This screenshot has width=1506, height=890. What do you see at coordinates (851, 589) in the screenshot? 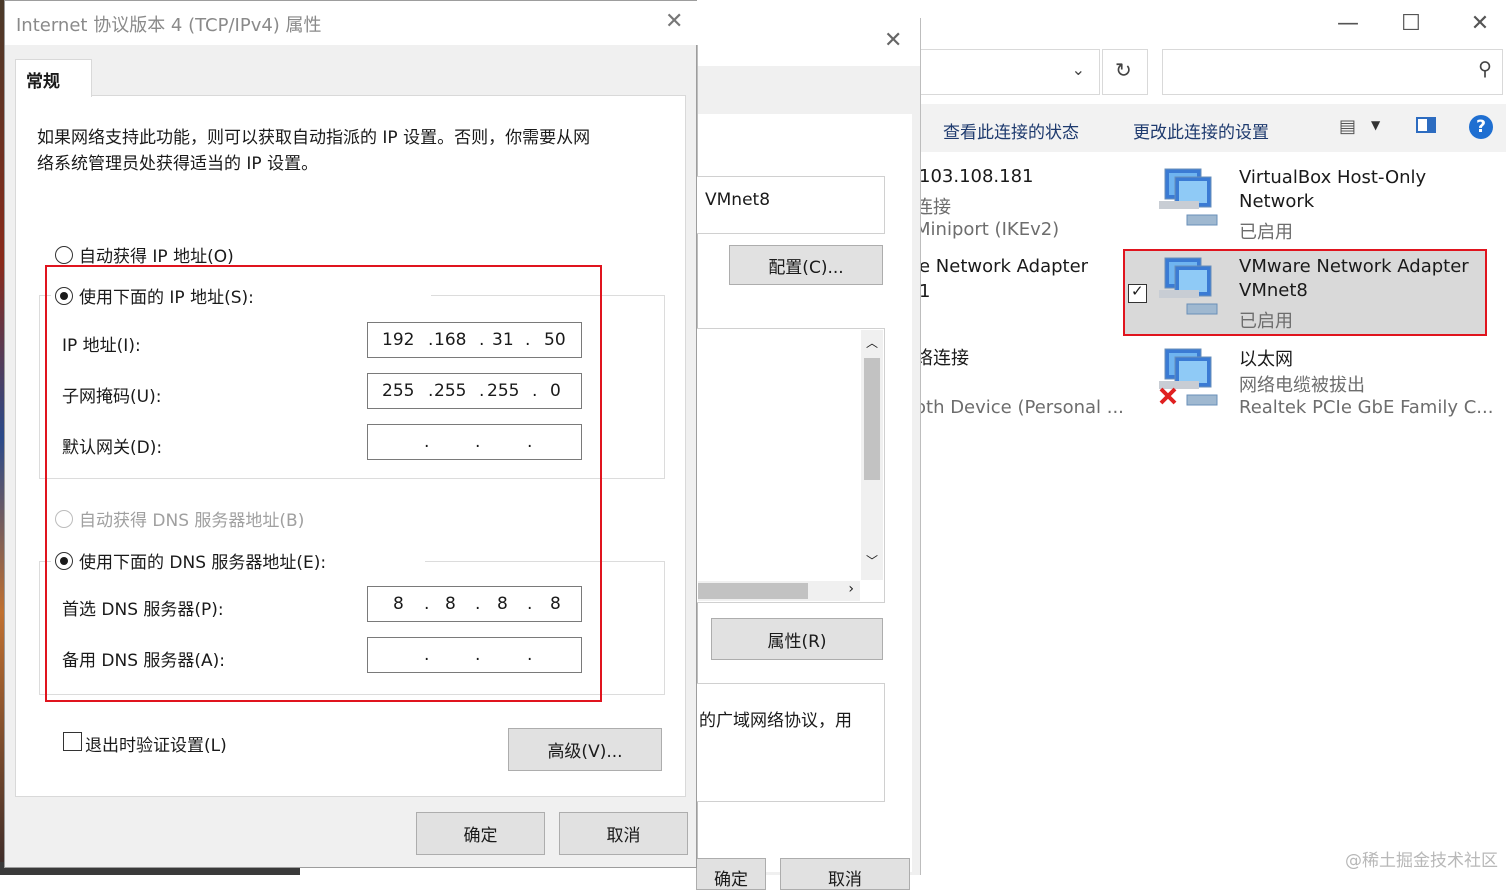
I see `chevron-right-icon: ›` at bounding box center [851, 589].